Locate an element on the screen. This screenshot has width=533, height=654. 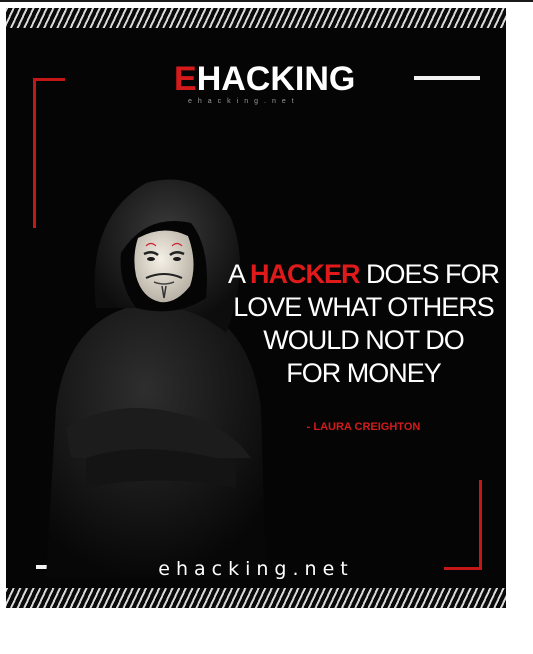
logo-word: HACKING is located at coordinates (276, 79).